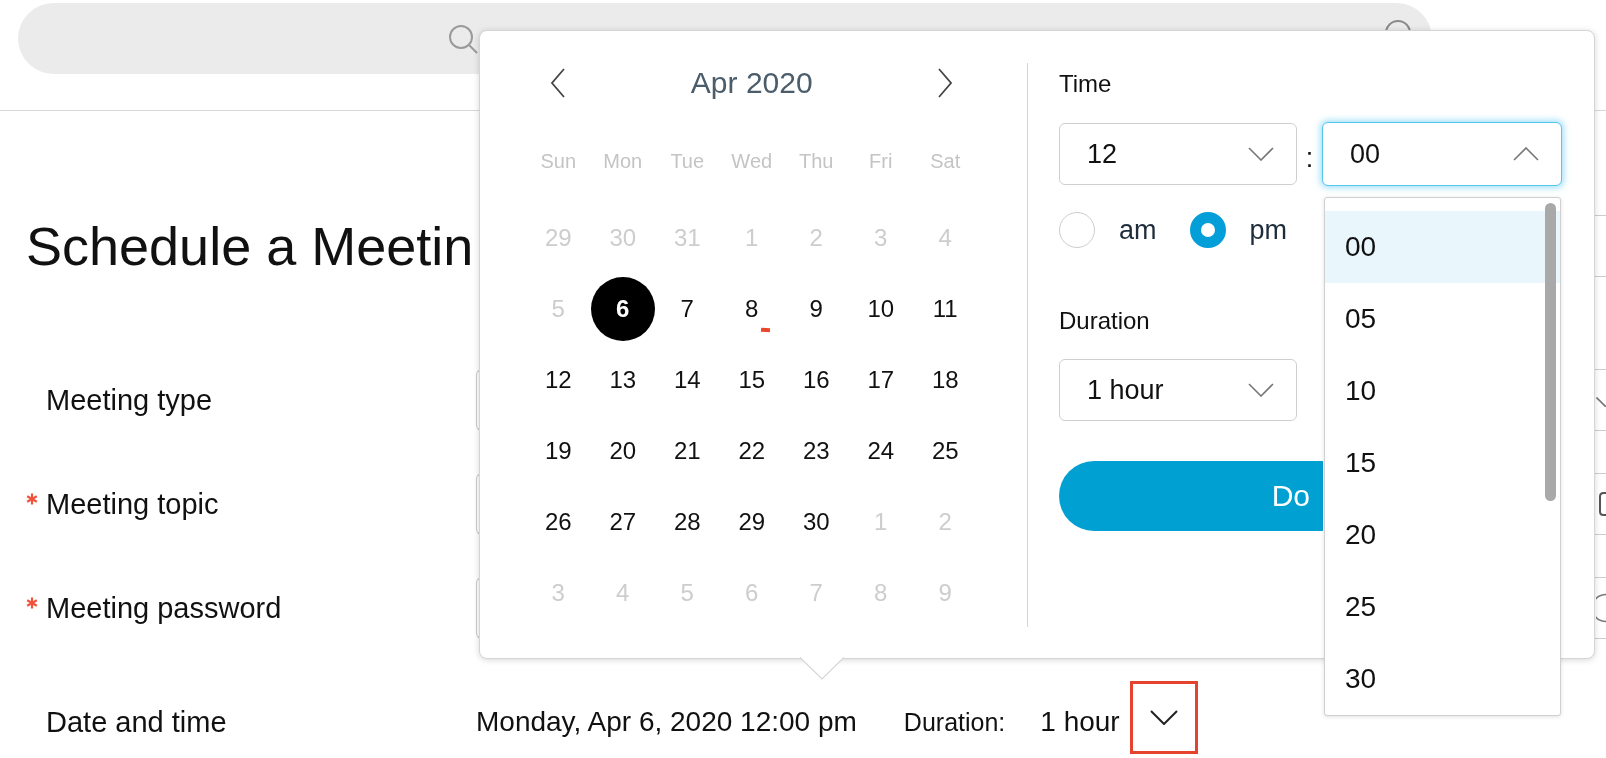 This screenshot has width=1606, height=758. What do you see at coordinates (137, 722) in the screenshot?
I see `field-label: Date and time` at bounding box center [137, 722].